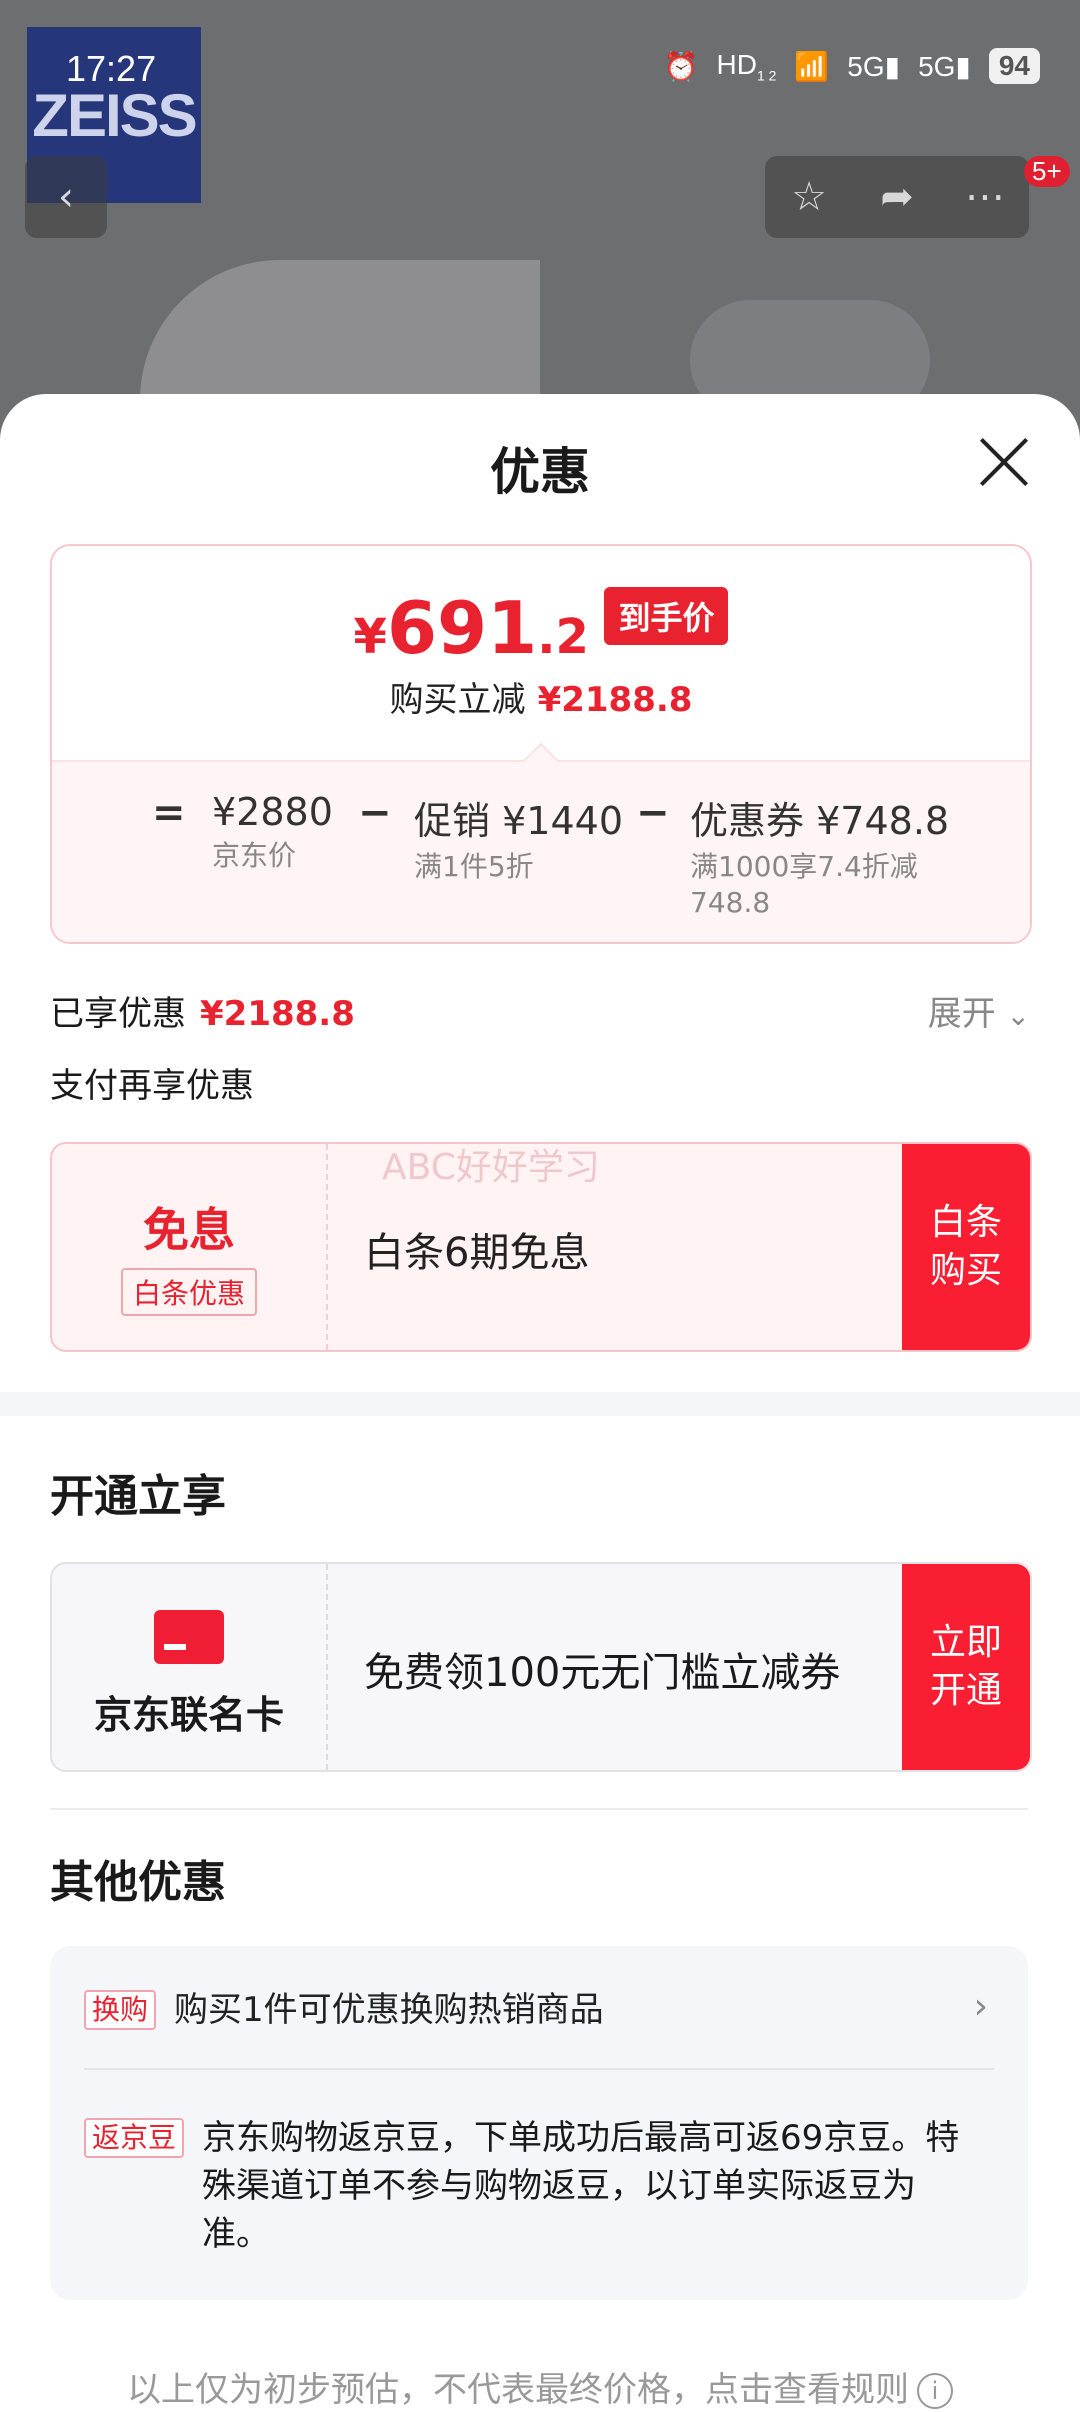 Image resolution: width=1080 pixels, height=2412 pixels. What do you see at coordinates (966, 1247) in the screenshot?
I see `baitiao-buy-button: 白条 购买` at bounding box center [966, 1247].